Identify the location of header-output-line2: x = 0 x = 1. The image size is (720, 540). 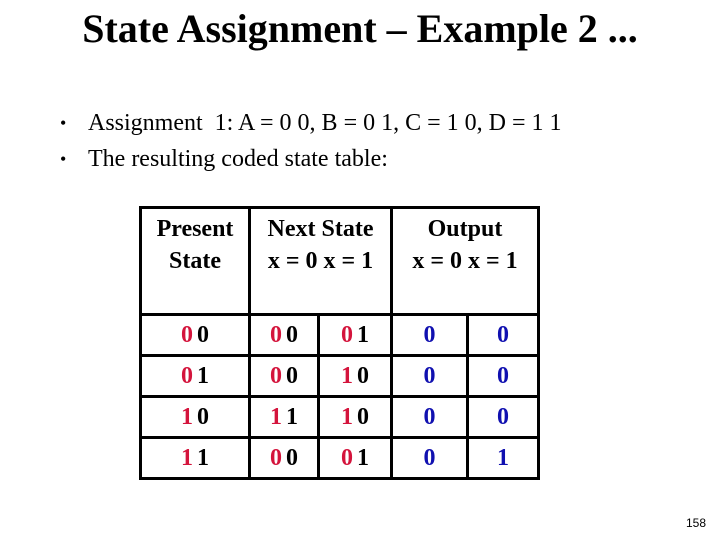
(465, 261).